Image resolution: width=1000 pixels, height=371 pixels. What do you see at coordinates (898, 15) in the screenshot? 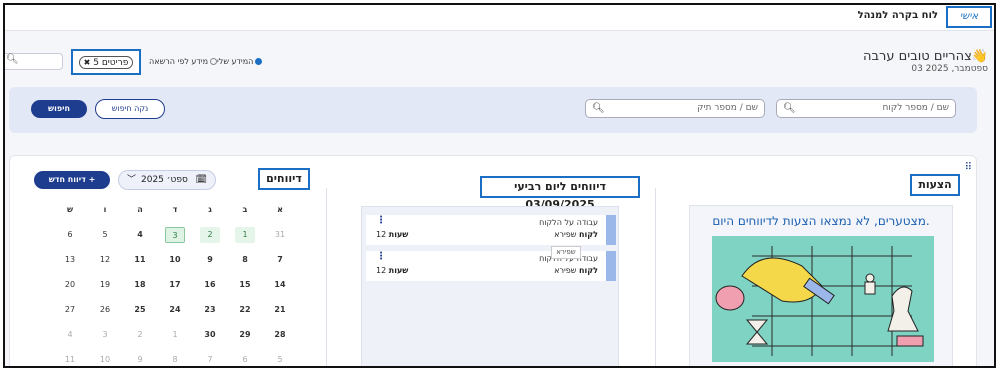
I see `tab-manager-dashboard: לוח בקרה למנהל` at bounding box center [898, 15].